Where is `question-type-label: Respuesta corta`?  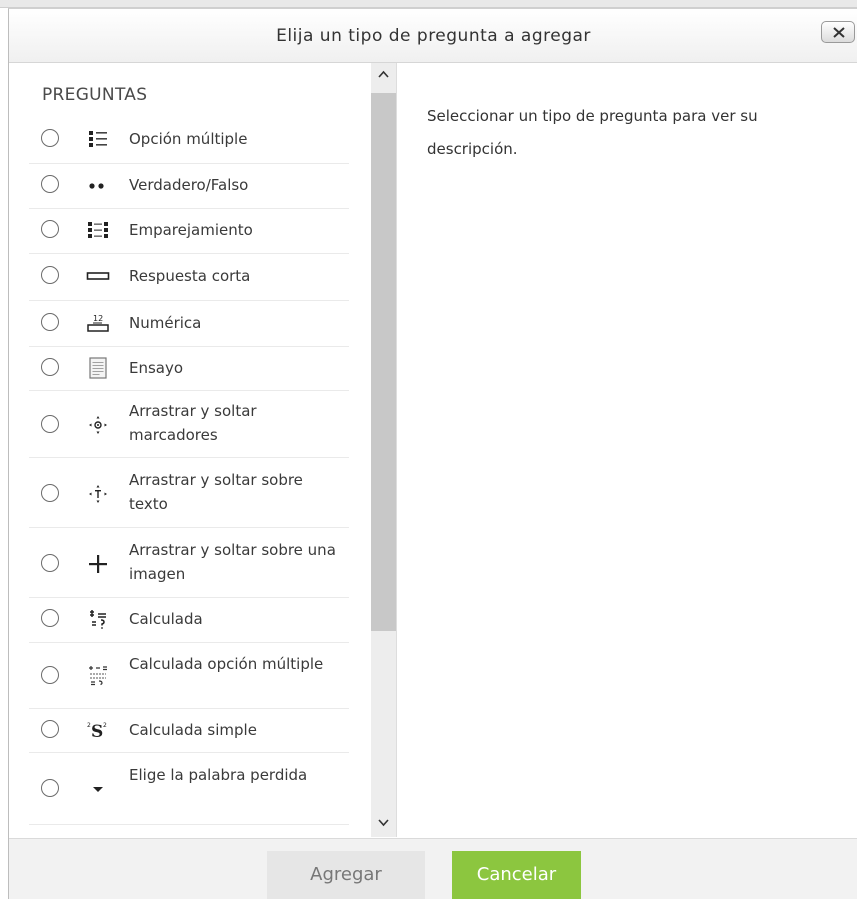
question-type-label: Respuesta corta is located at coordinates (190, 276).